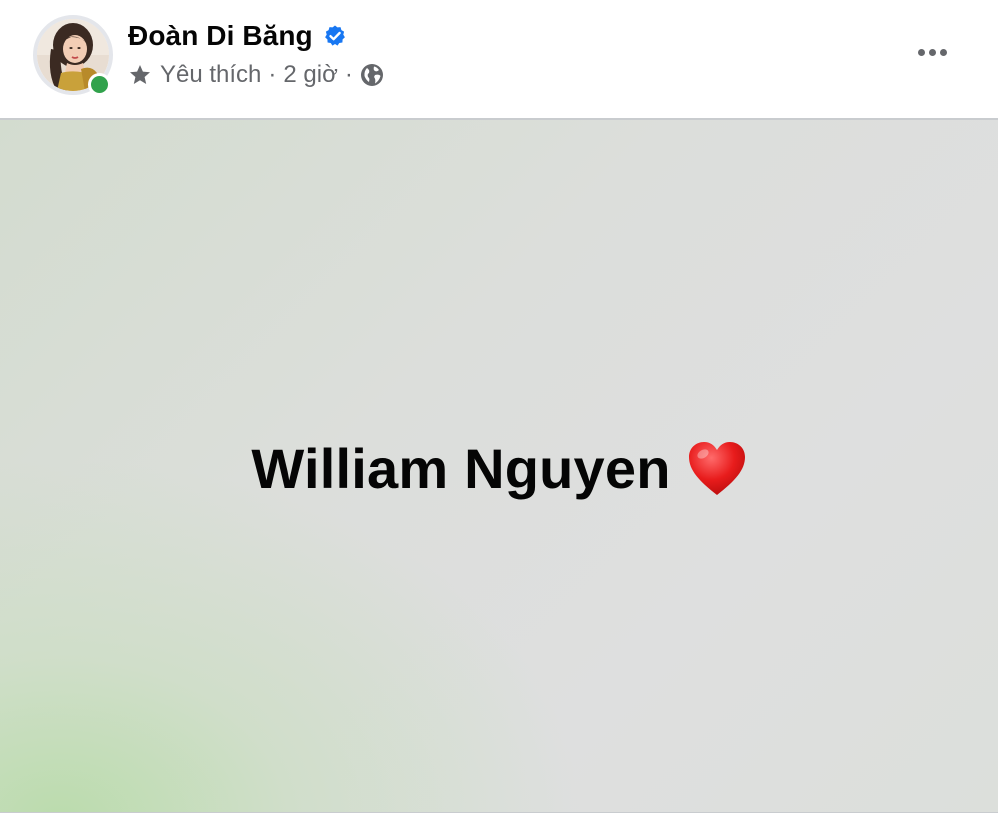 The width and height of the screenshot is (998, 818). Describe the element at coordinates (73, 55) in the screenshot. I see `author-avatar` at that location.